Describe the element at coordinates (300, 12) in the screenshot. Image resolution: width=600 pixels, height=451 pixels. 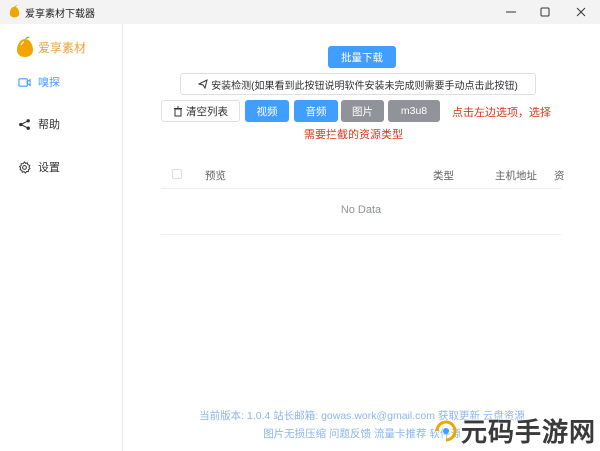
I see `title-bar: 爱享素材下载器` at that location.